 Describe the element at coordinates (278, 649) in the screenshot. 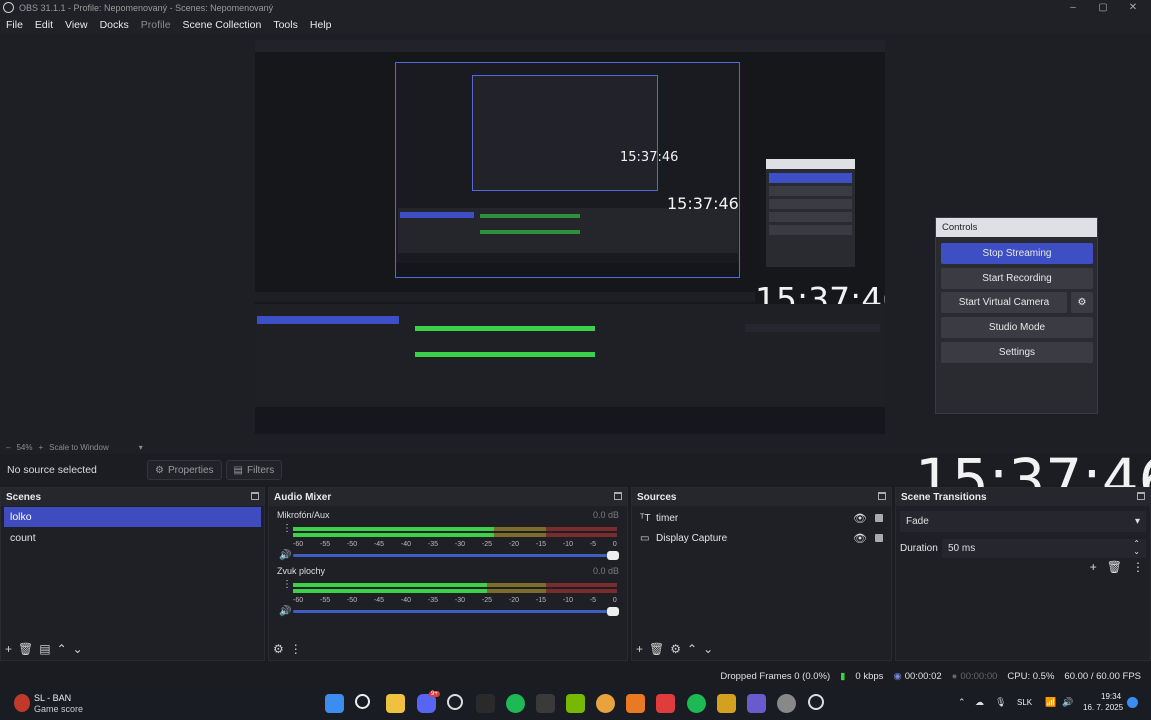

I see `advanced-audio-icon: ⚙` at that location.